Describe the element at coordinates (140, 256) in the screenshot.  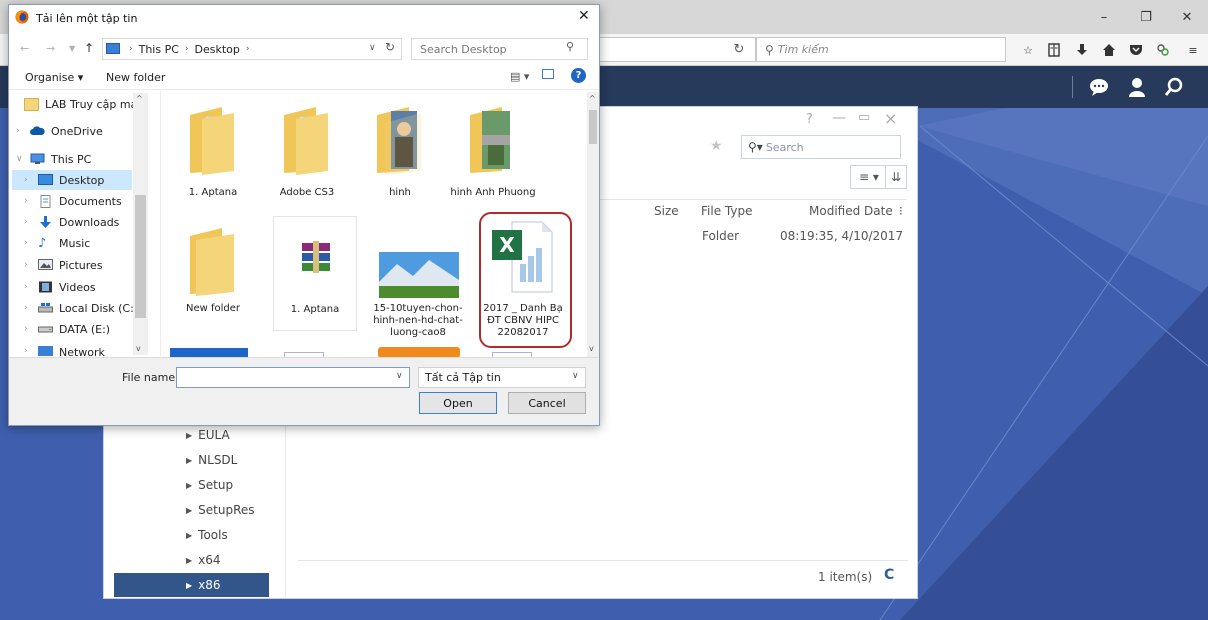
I see `nav-scrollbar-thumb` at that location.